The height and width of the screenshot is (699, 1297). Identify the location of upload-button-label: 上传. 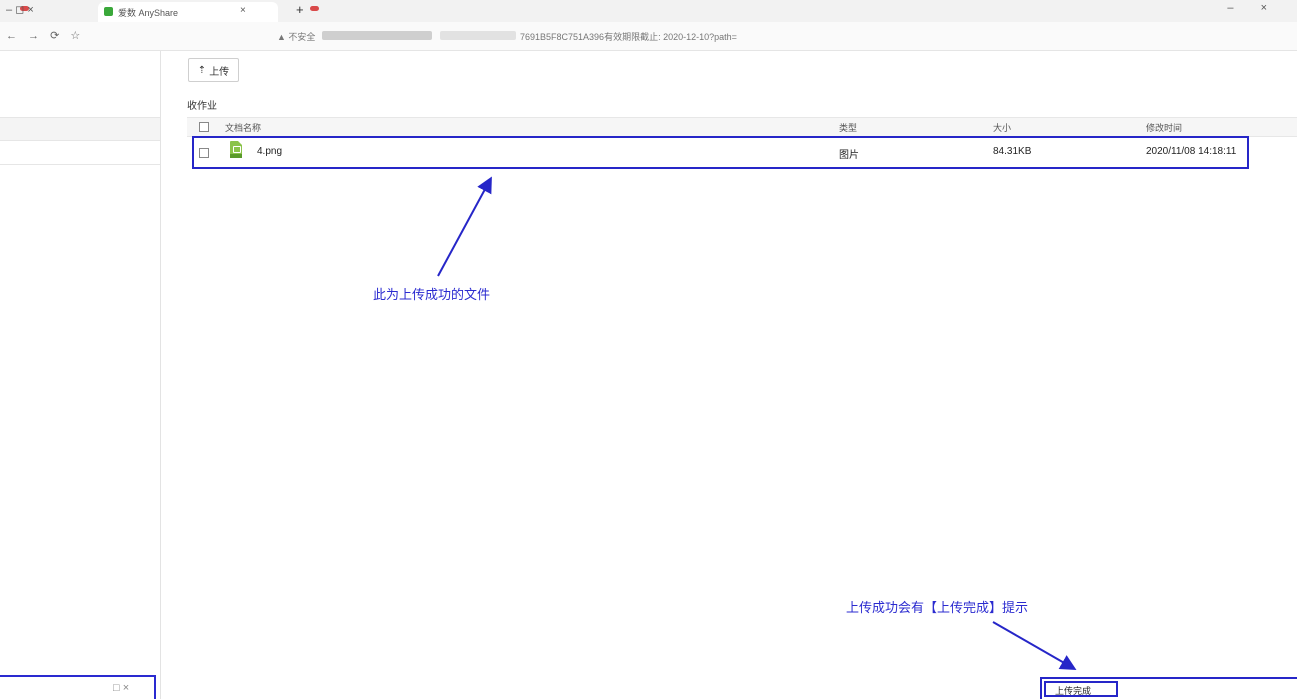
(219, 72).